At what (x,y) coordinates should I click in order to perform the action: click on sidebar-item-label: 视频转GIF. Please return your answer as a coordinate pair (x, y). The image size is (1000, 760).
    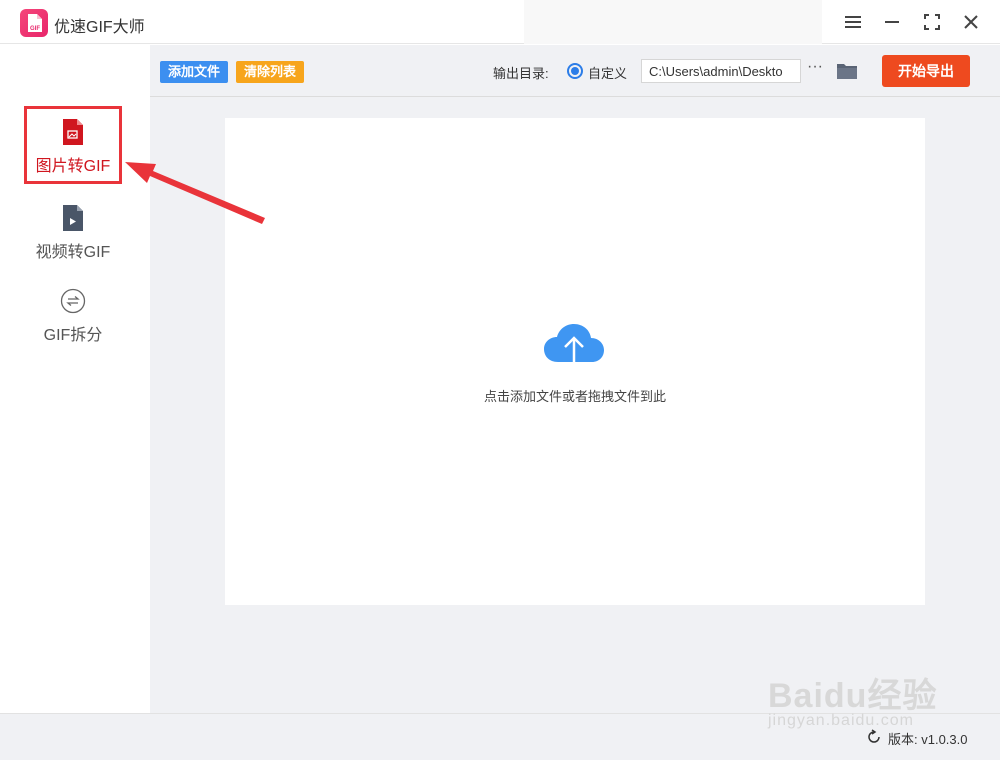
    Looking at the image, I should click on (73, 252).